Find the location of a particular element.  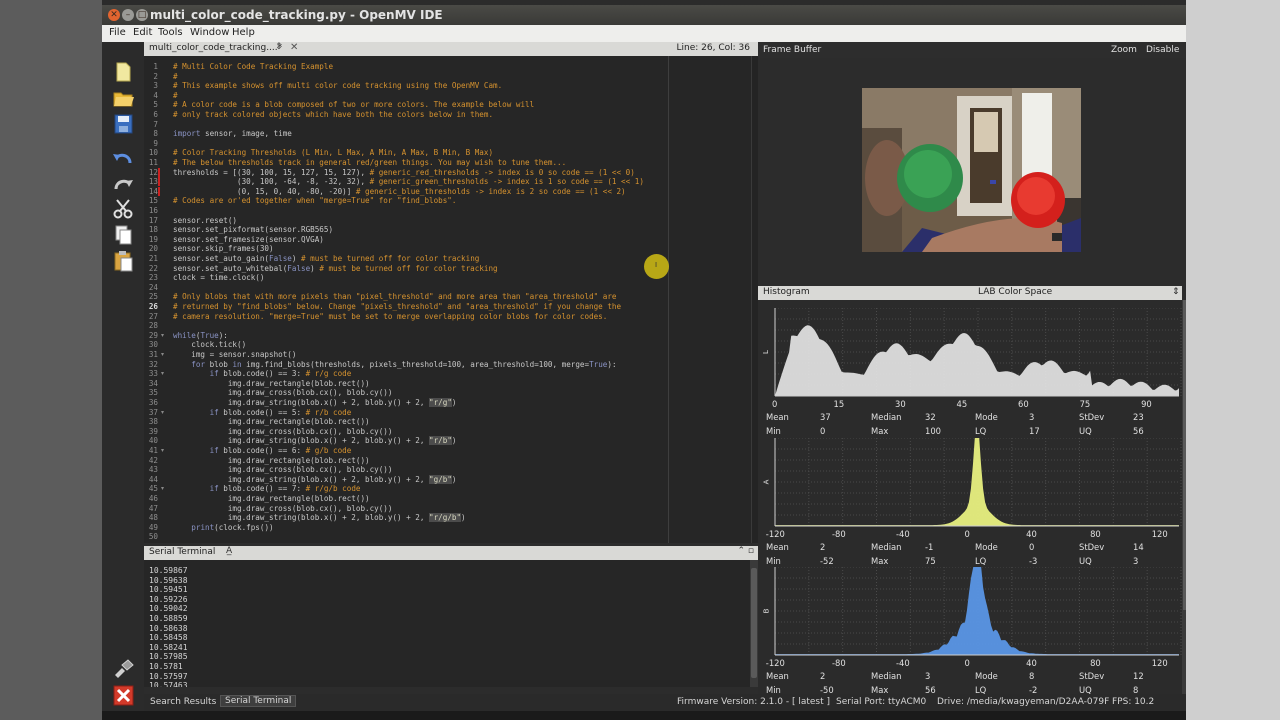

editor-file-tab: multi_color_code_tracking....* is located at coordinates (215, 48).